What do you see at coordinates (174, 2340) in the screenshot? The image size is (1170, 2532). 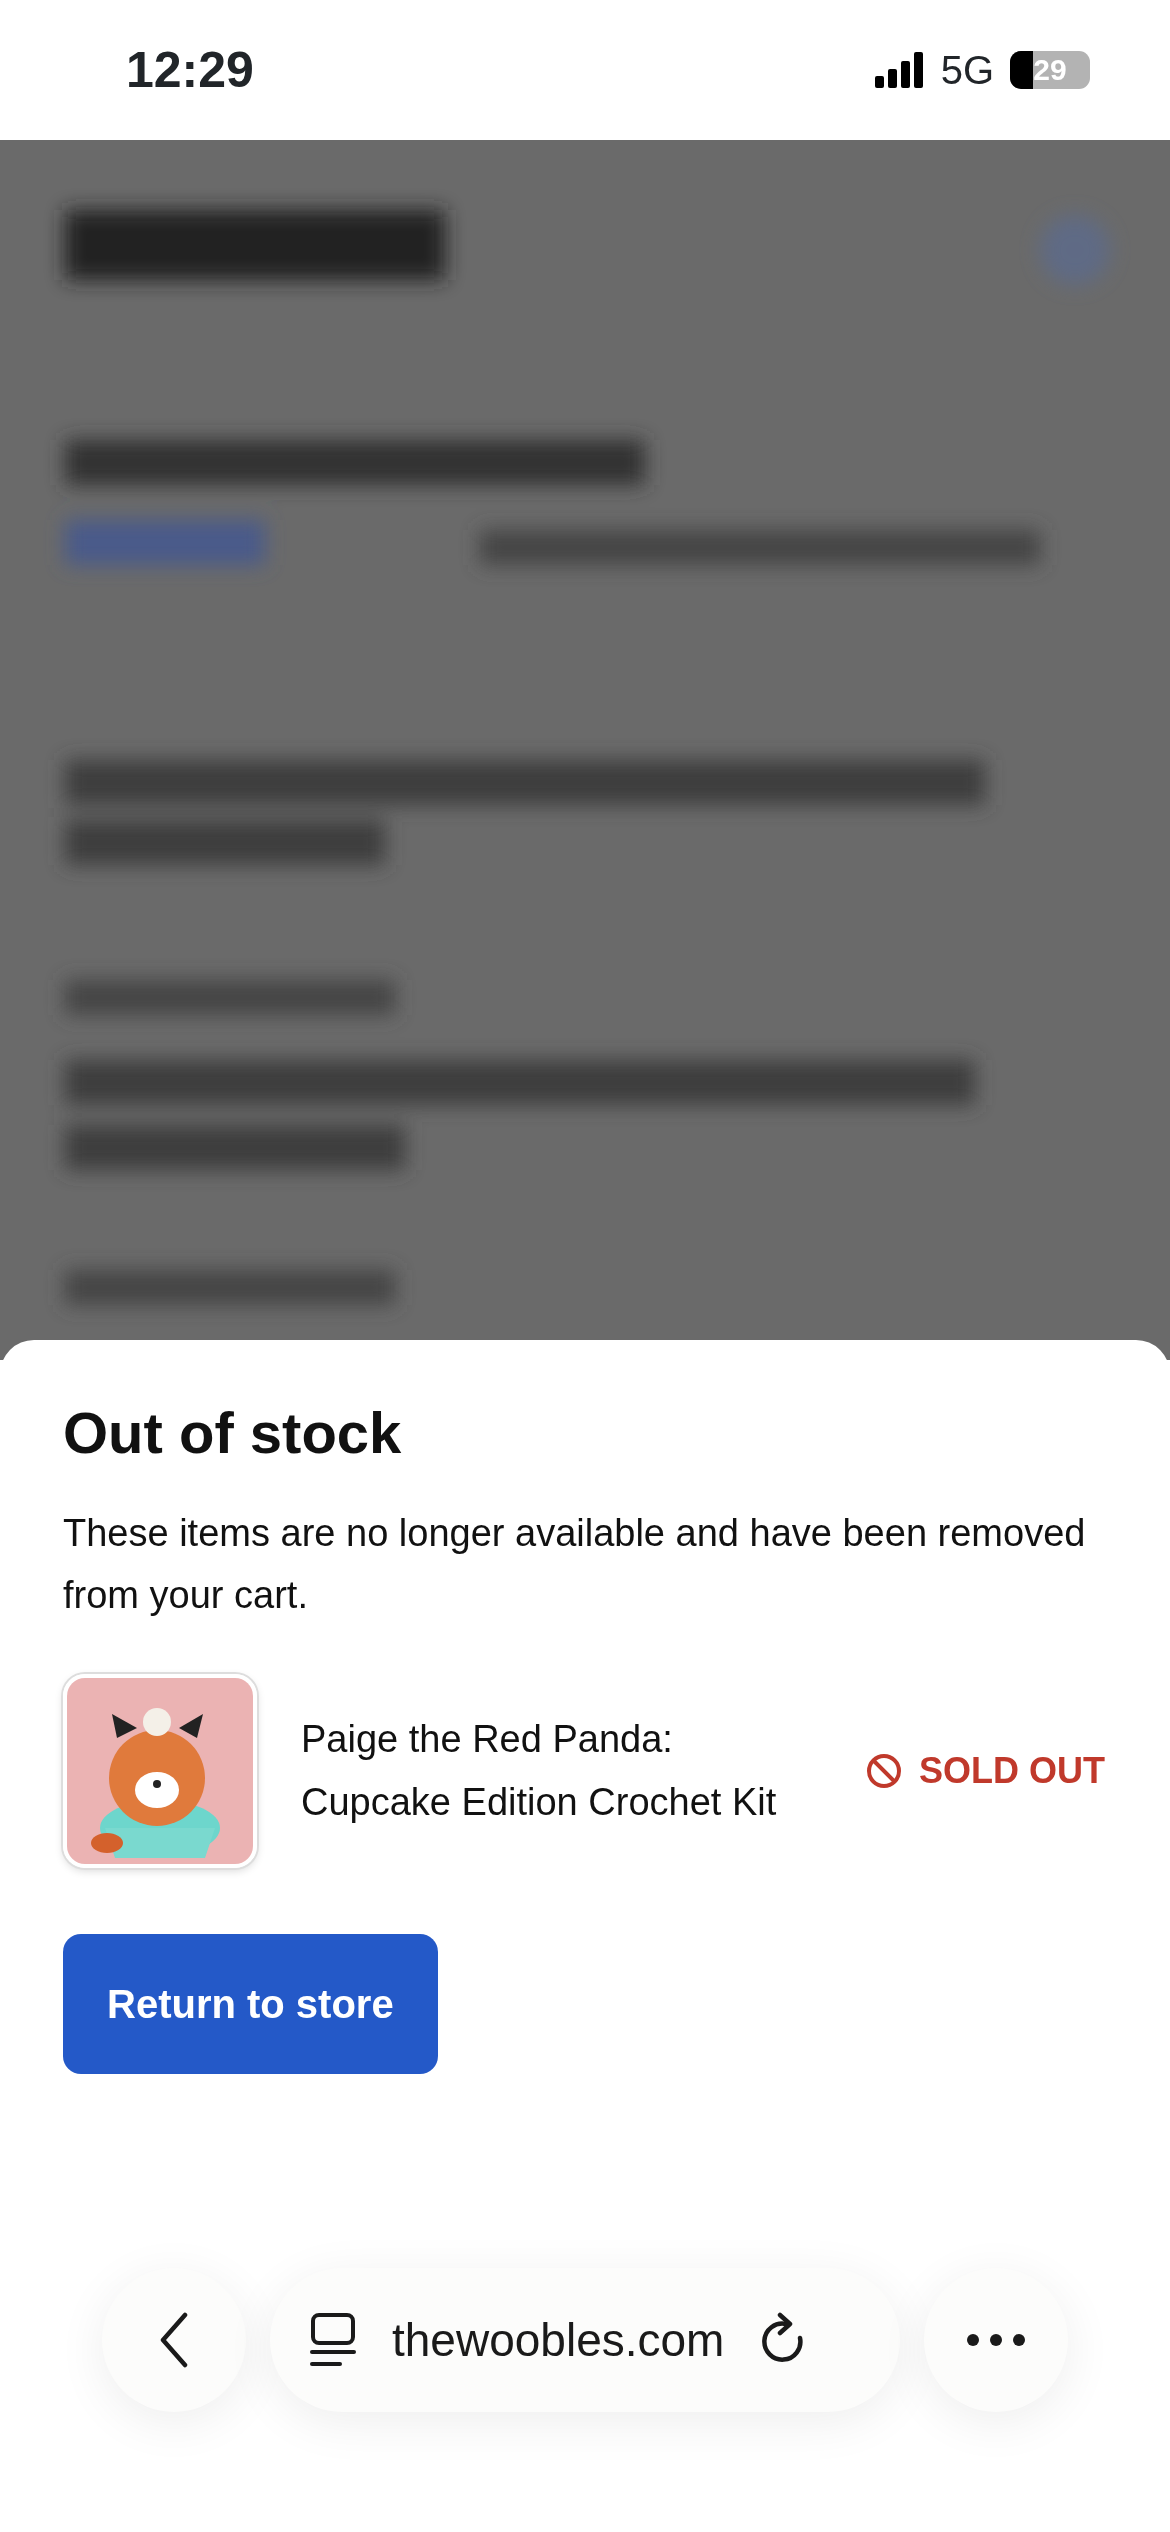 I see `back-icon` at bounding box center [174, 2340].